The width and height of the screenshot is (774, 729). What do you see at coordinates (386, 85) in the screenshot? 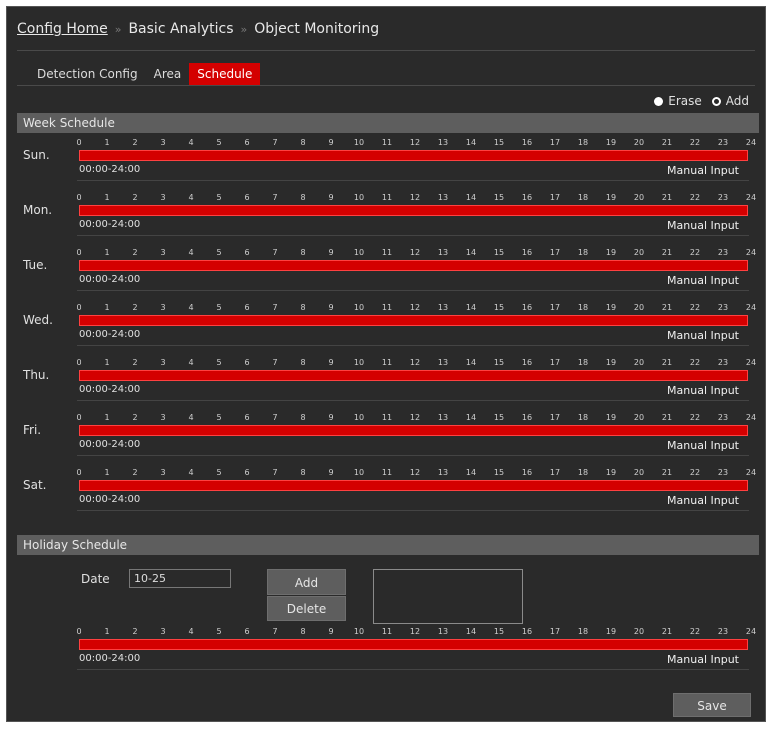
I see `tab-divider` at bounding box center [386, 85].